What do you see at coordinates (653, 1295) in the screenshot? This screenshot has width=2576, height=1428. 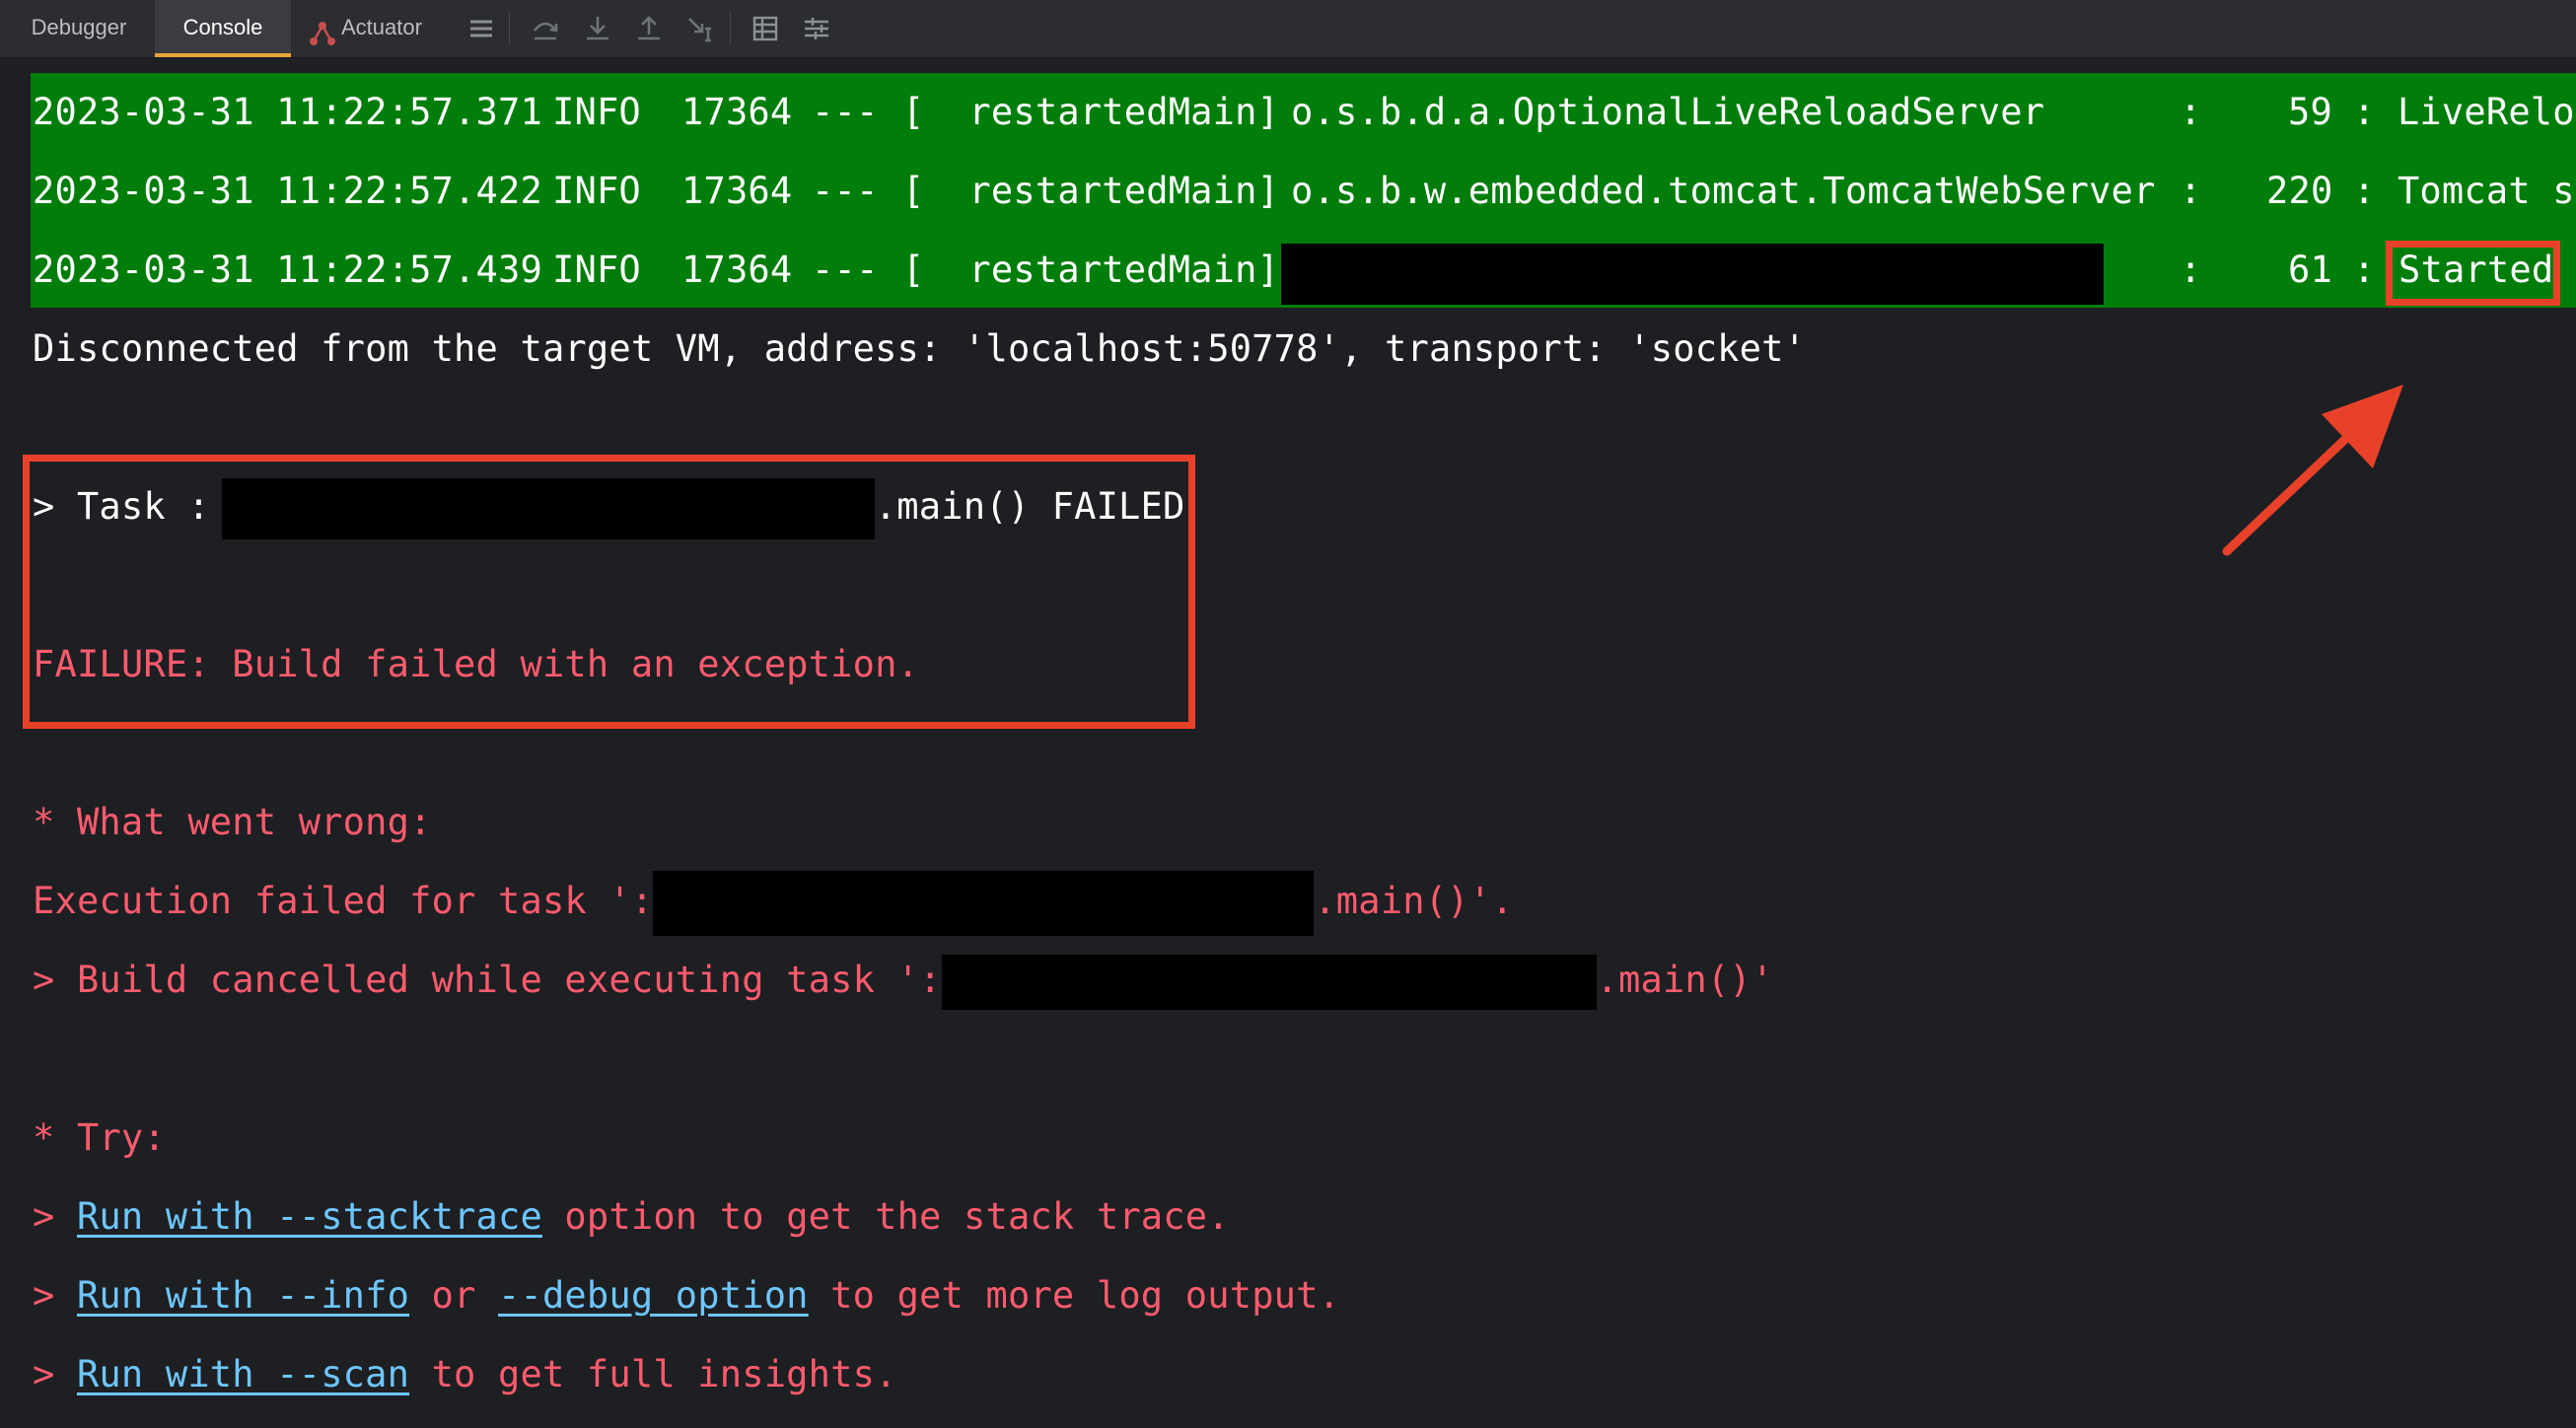 I see `debug-option-link: --debug option` at bounding box center [653, 1295].